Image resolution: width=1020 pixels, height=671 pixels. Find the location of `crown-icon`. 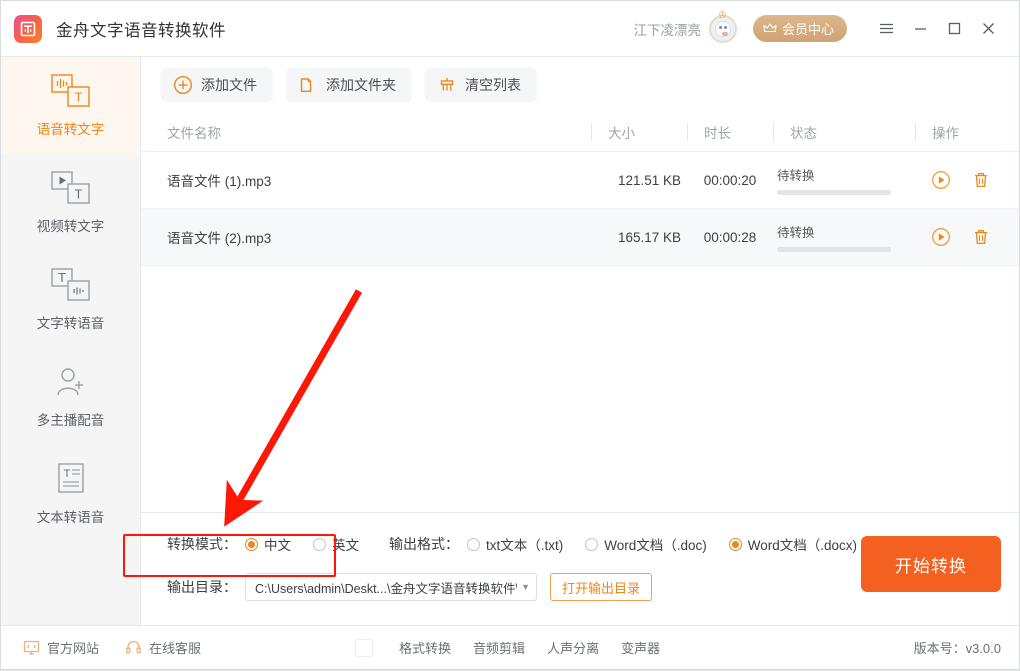

crown-icon is located at coordinates (770, 28).